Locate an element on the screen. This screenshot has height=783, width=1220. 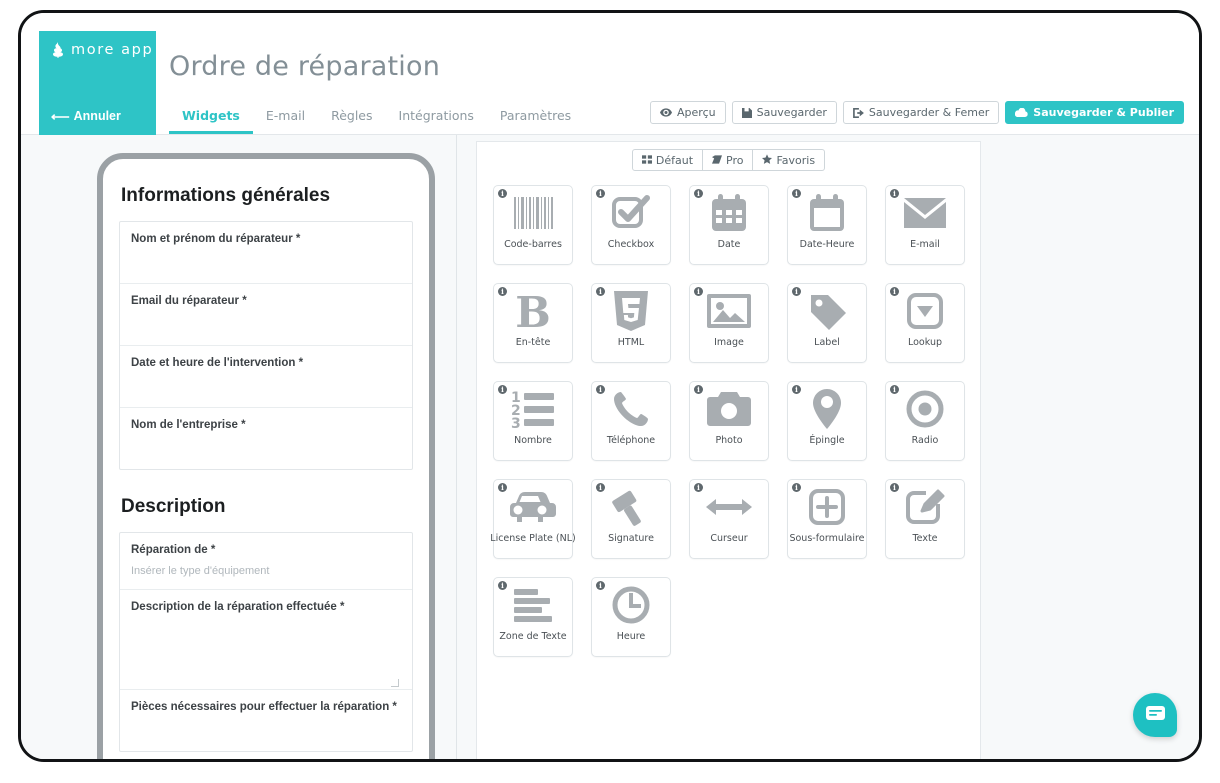
widget-card-photo: i Photo is located at coordinates (729, 421).